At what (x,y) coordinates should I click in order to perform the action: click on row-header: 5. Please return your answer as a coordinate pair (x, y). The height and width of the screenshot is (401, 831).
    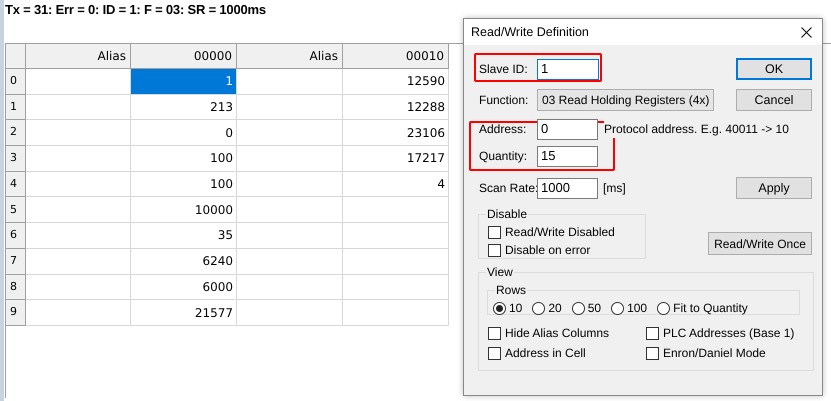
    Looking at the image, I should click on (16, 210).